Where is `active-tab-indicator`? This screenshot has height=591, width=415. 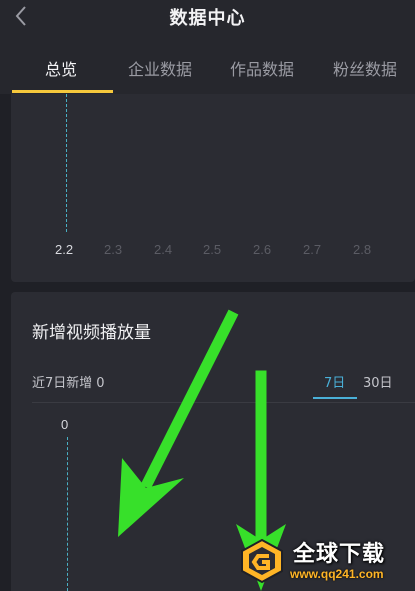 active-tab-indicator is located at coordinates (62, 91).